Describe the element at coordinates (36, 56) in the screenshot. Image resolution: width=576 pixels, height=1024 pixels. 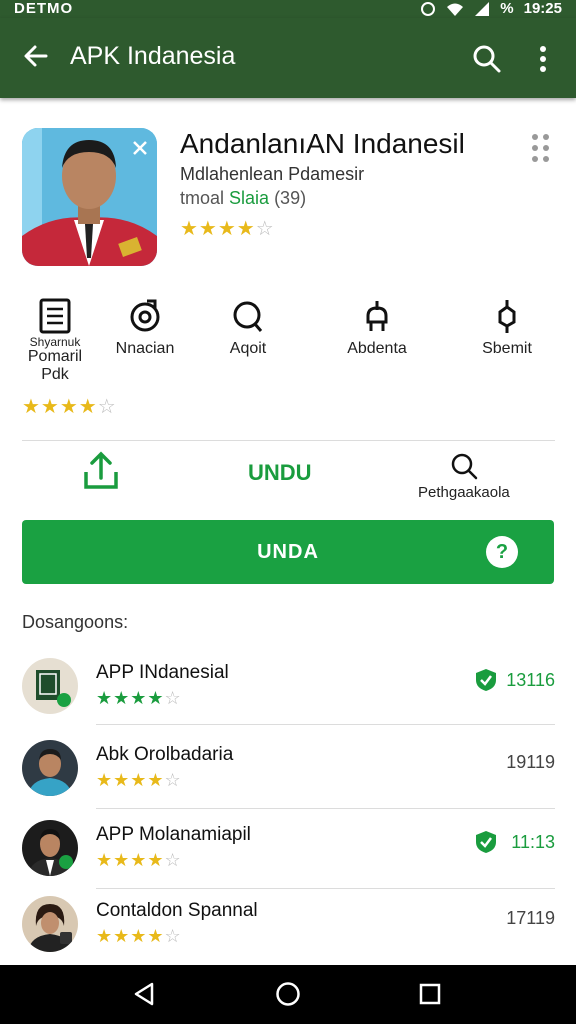
I see `back-arrow-icon` at that location.